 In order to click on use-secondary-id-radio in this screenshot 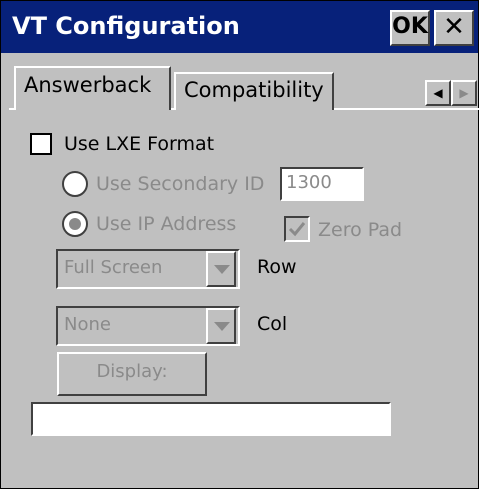, I will do `click(75, 184)`.